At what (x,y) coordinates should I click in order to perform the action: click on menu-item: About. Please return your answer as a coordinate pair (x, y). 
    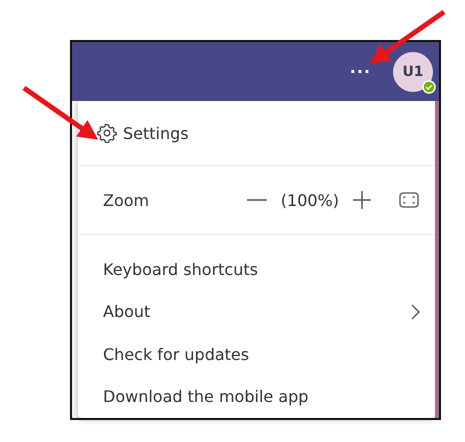
    Looking at the image, I should click on (256, 311).